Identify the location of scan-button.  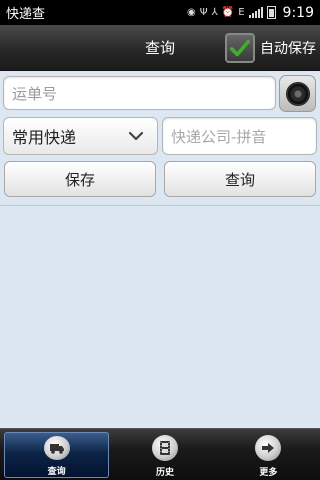
(297, 93).